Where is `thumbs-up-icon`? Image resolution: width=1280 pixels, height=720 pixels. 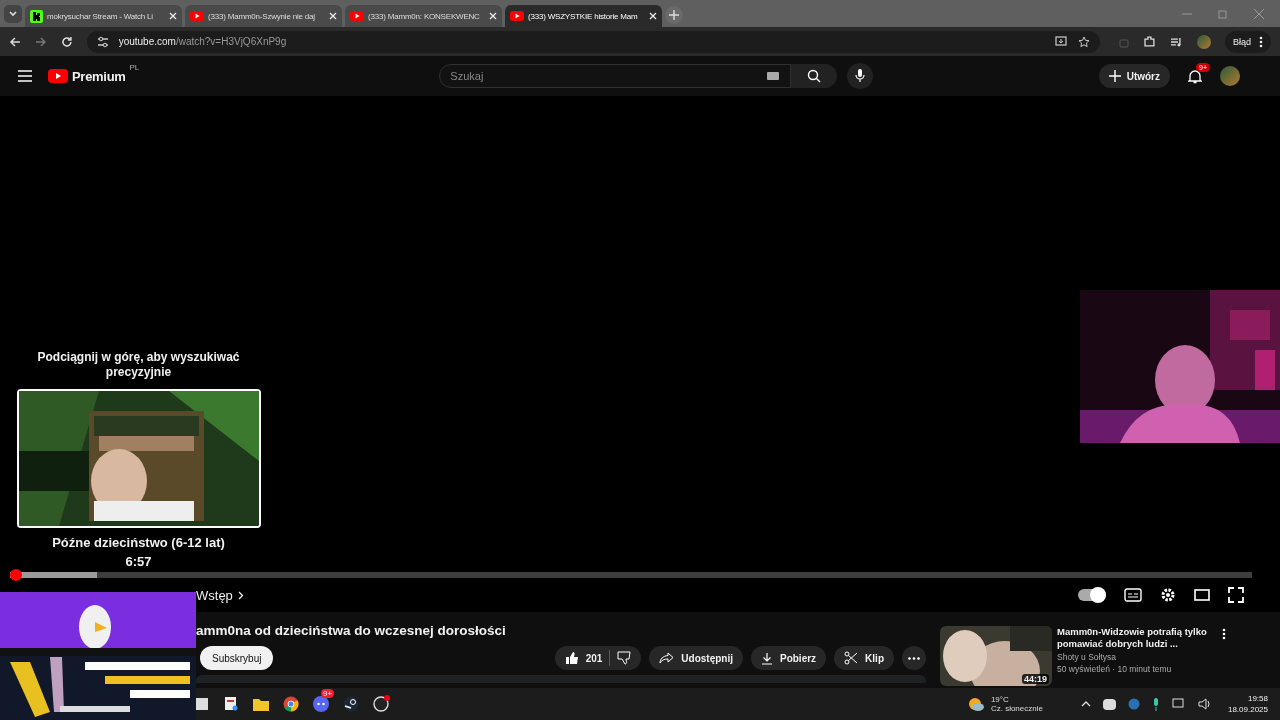 thumbs-up-icon is located at coordinates (571, 658).